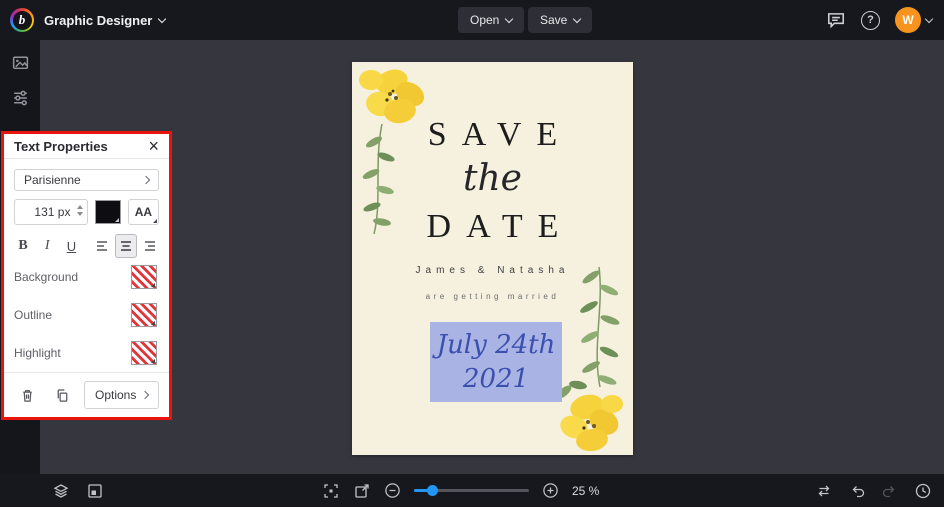 The width and height of the screenshot is (944, 507). Describe the element at coordinates (492, 178) in the screenshot. I see `text-layer-the: the` at that location.